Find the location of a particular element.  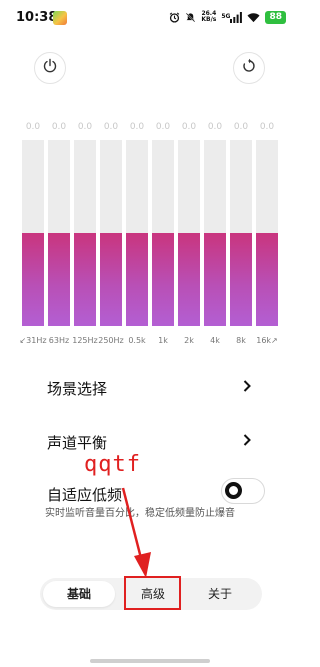

power-button is located at coordinates (50, 68).